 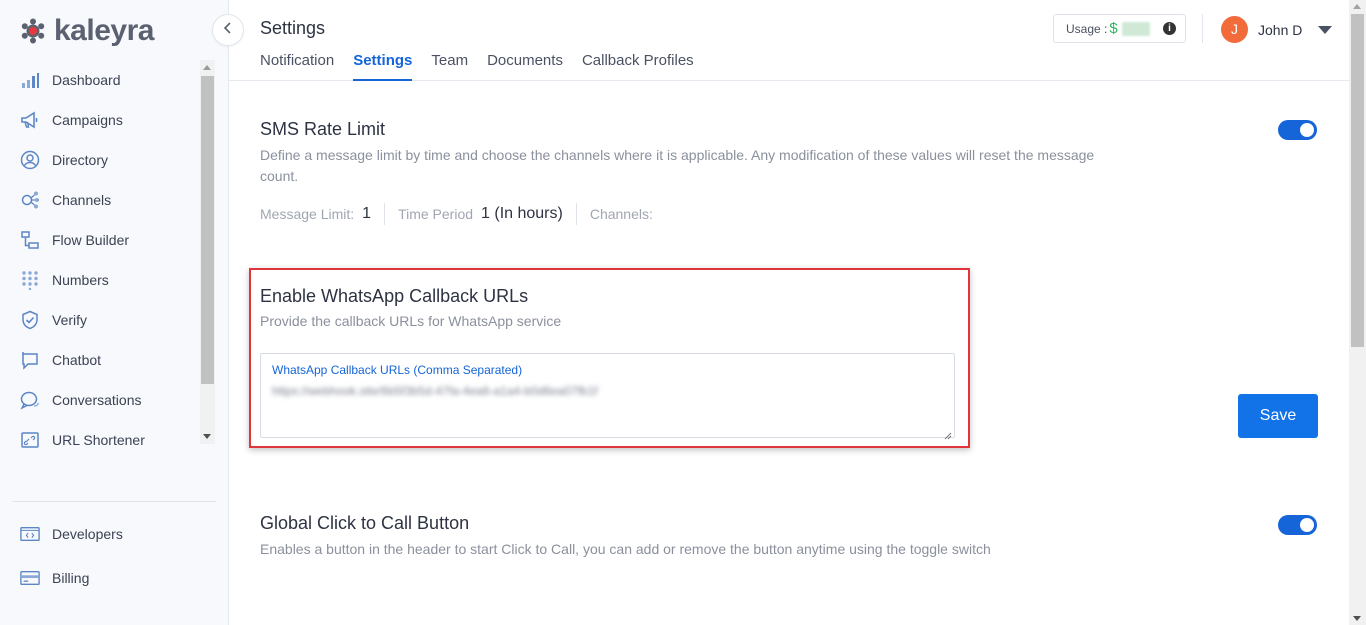 I want to click on sidebar-item-channels: Channels, so click(x=100, y=200).